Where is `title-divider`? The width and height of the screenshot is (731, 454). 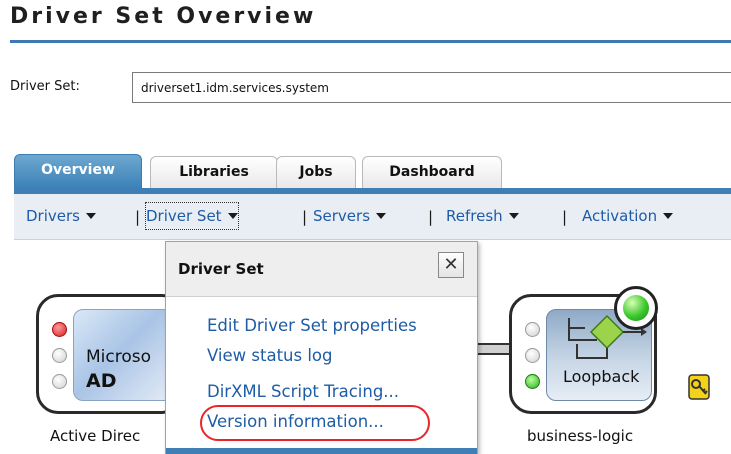
title-divider is located at coordinates (370, 41).